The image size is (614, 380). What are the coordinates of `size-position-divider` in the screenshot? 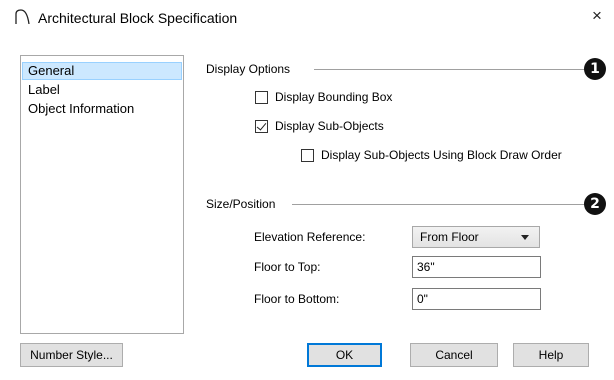 It's located at (439, 204).